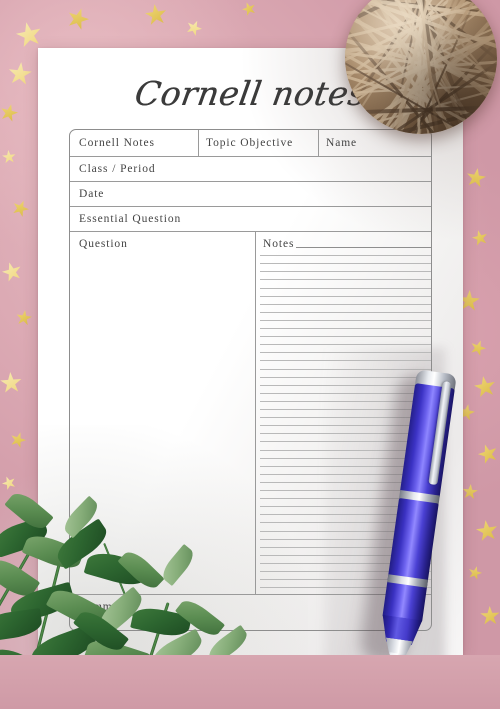  What do you see at coordinates (130, 219) in the screenshot?
I see `row-label-essential-question: Essential Question` at bounding box center [130, 219].